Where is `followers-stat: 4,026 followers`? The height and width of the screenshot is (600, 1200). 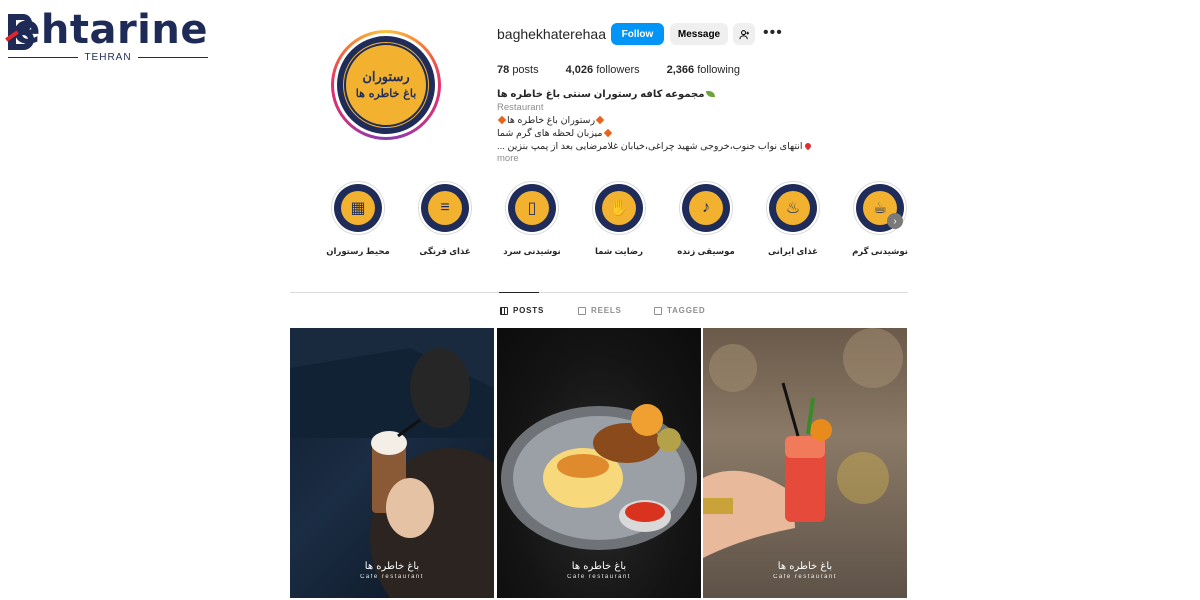 followers-stat: 4,026 followers is located at coordinates (603, 70).